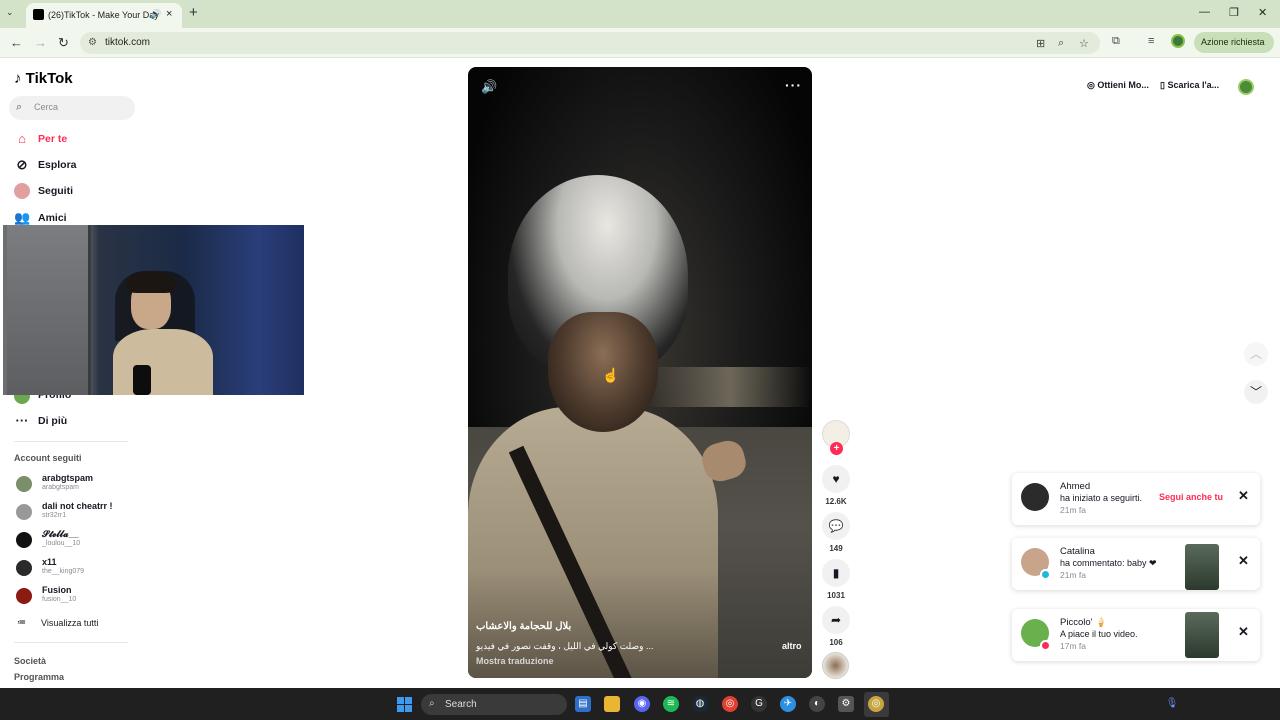  I want to click on user-avatar, so click(1246, 87).